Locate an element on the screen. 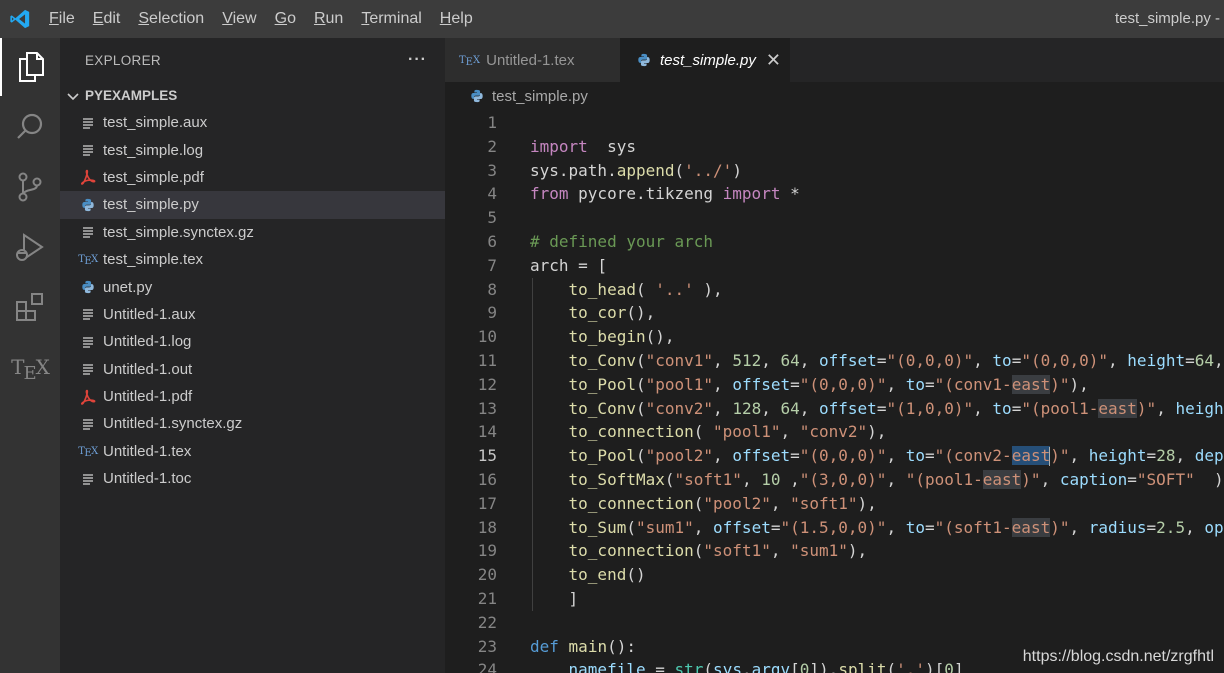  code-text: to_cor(), is located at coordinates (612, 313).